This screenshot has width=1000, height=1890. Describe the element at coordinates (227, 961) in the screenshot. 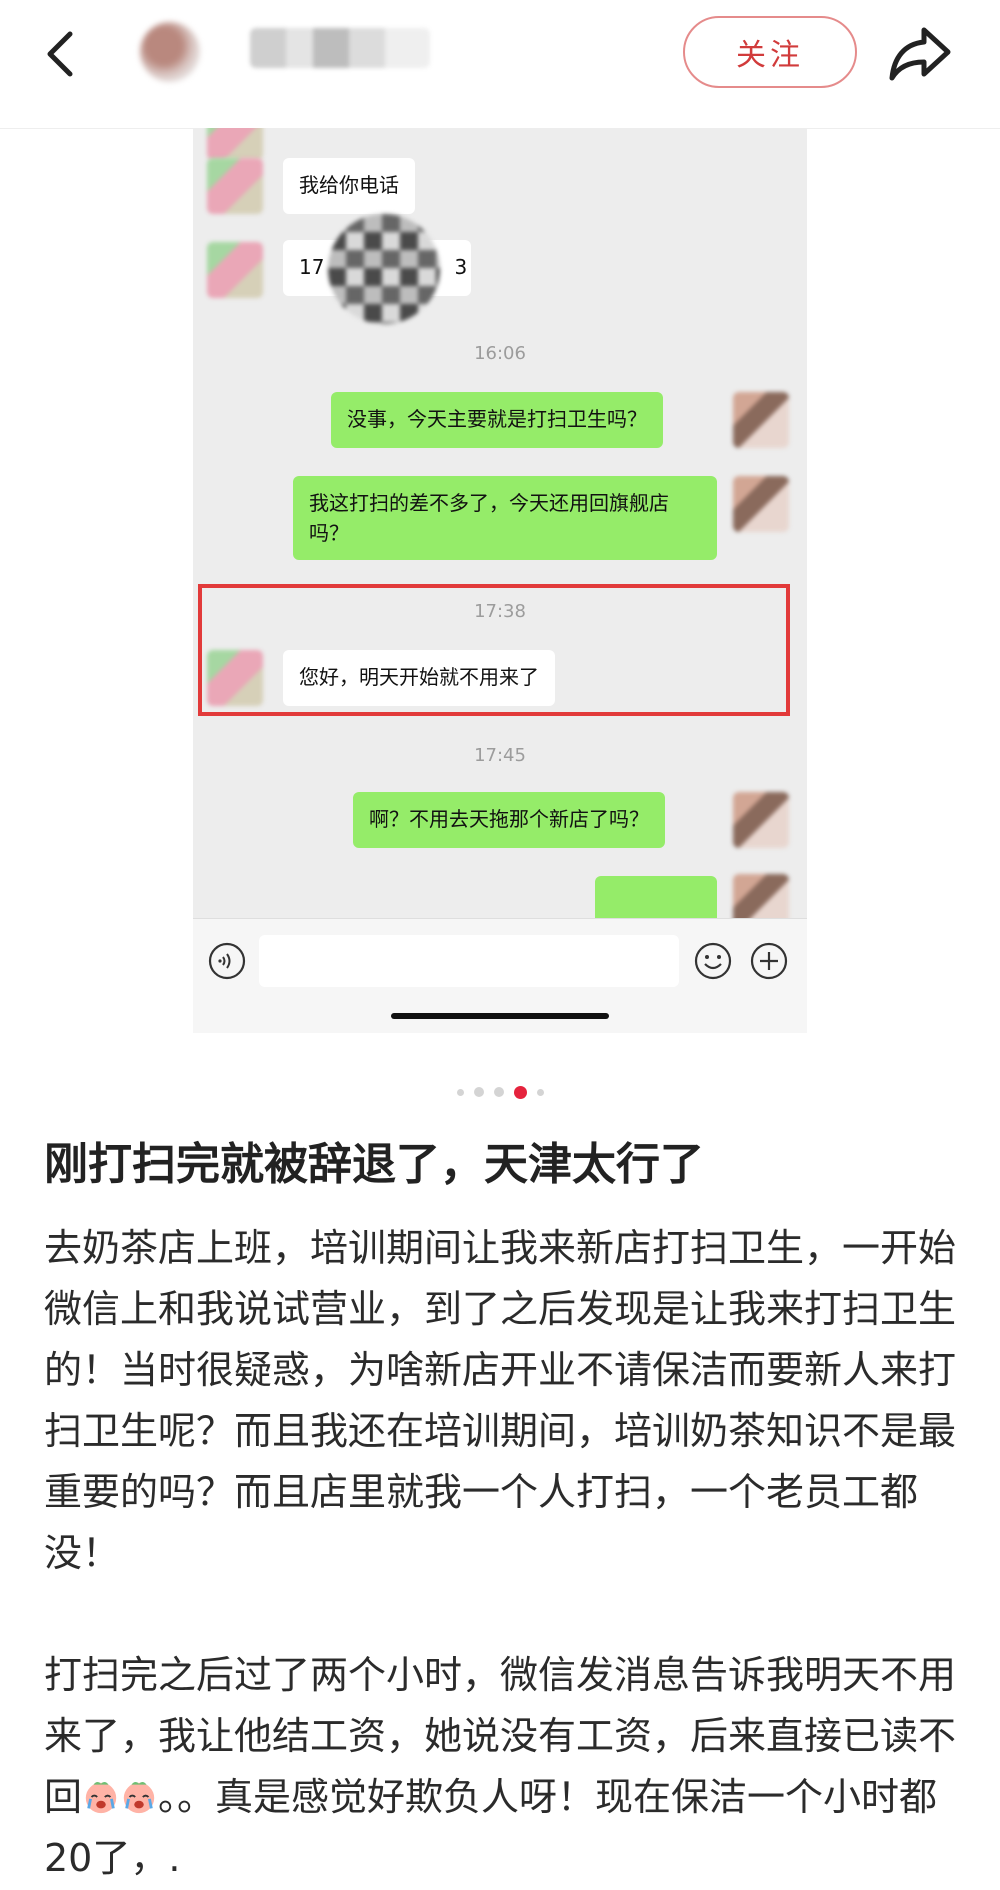

I see `voice-icon` at that location.